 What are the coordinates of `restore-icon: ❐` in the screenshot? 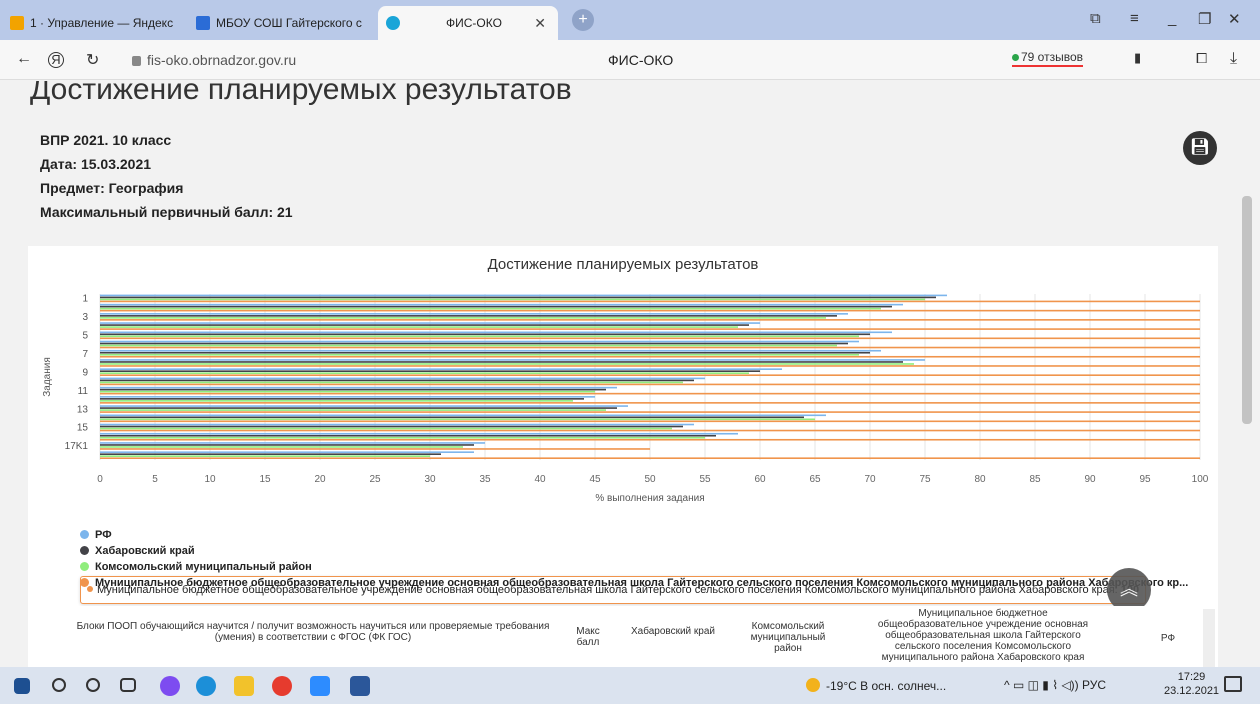 It's located at (1204, 19).